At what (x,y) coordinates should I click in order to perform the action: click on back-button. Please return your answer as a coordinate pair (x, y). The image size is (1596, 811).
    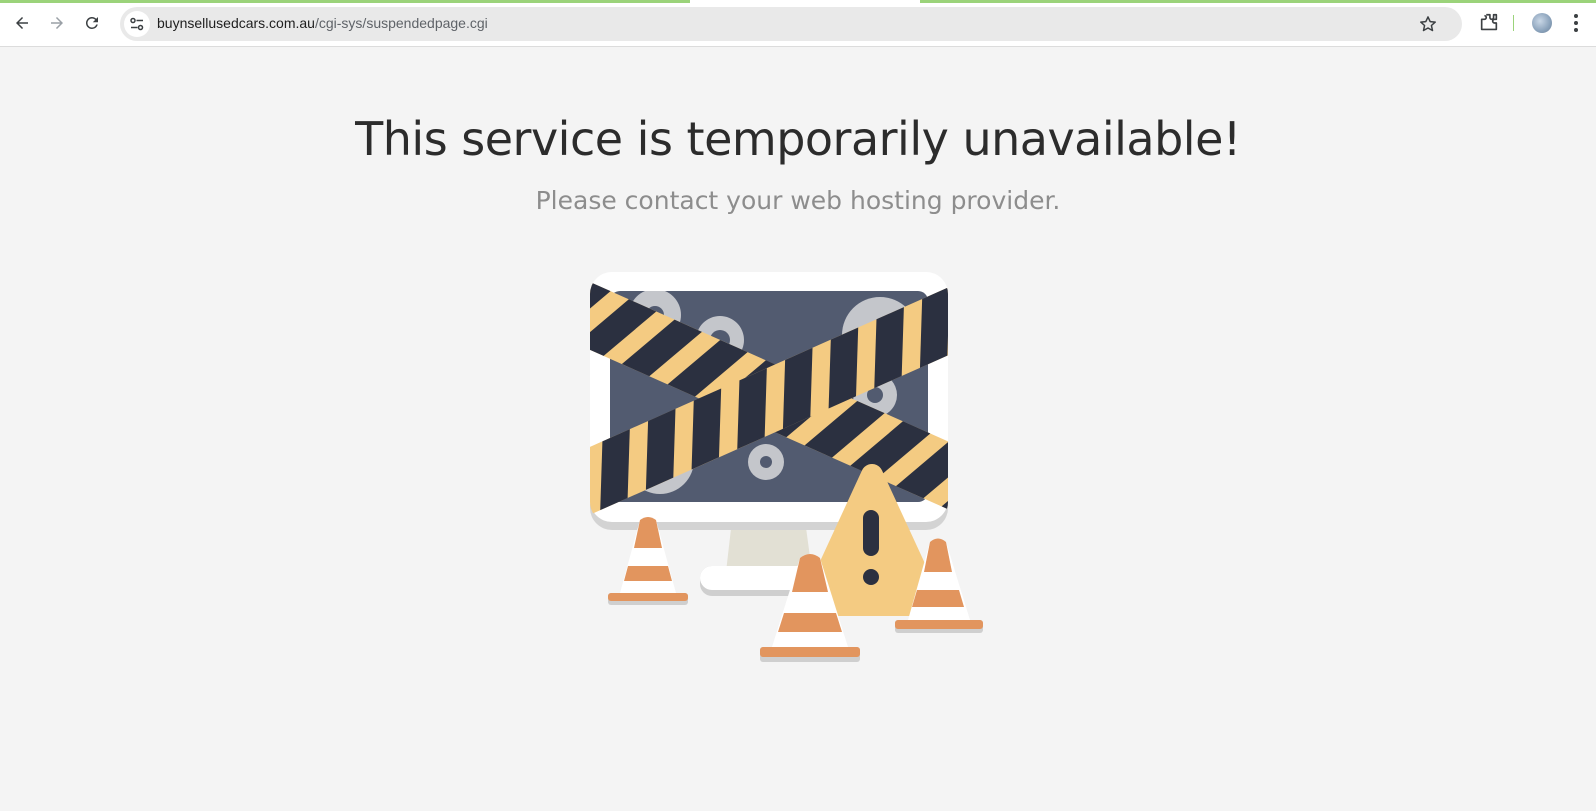
    Looking at the image, I should click on (22, 23).